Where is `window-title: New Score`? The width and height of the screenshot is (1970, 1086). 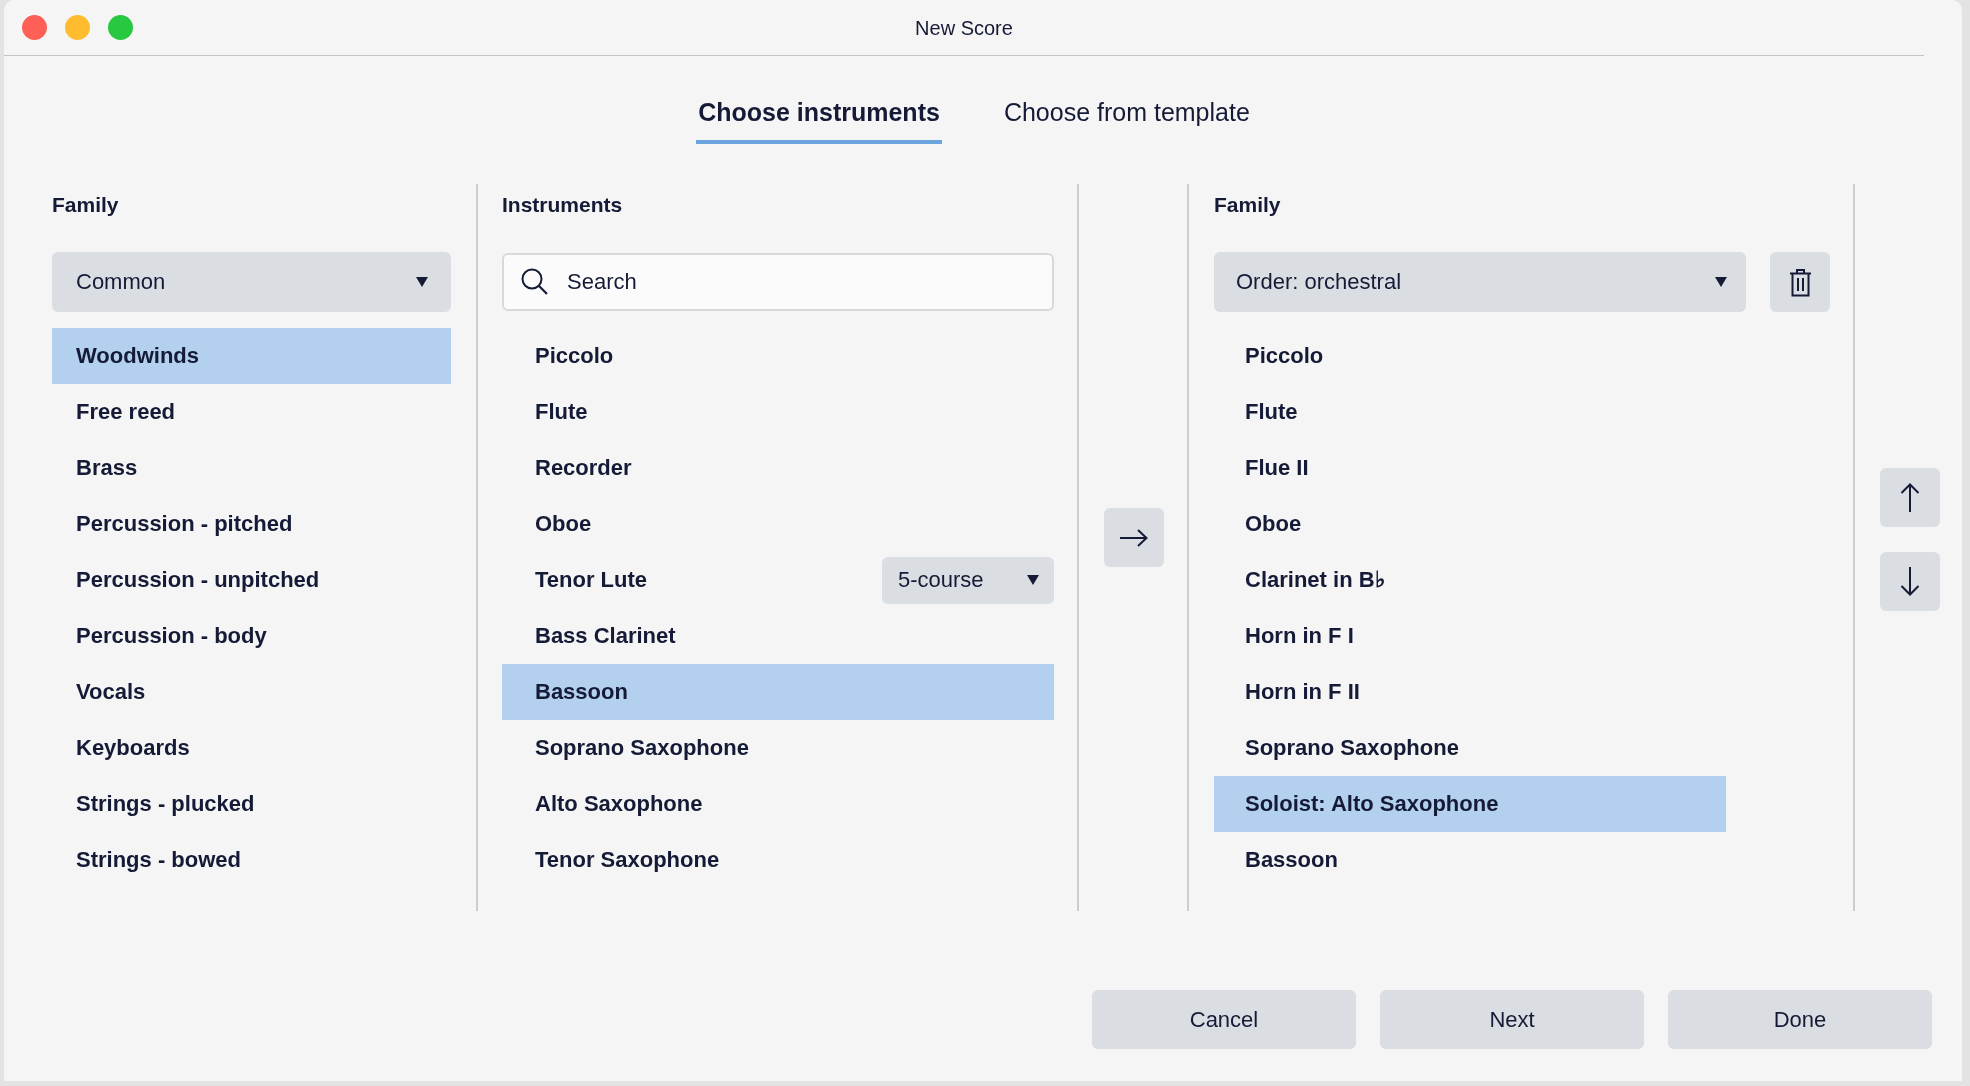 window-title: New Score is located at coordinates (964, 27).